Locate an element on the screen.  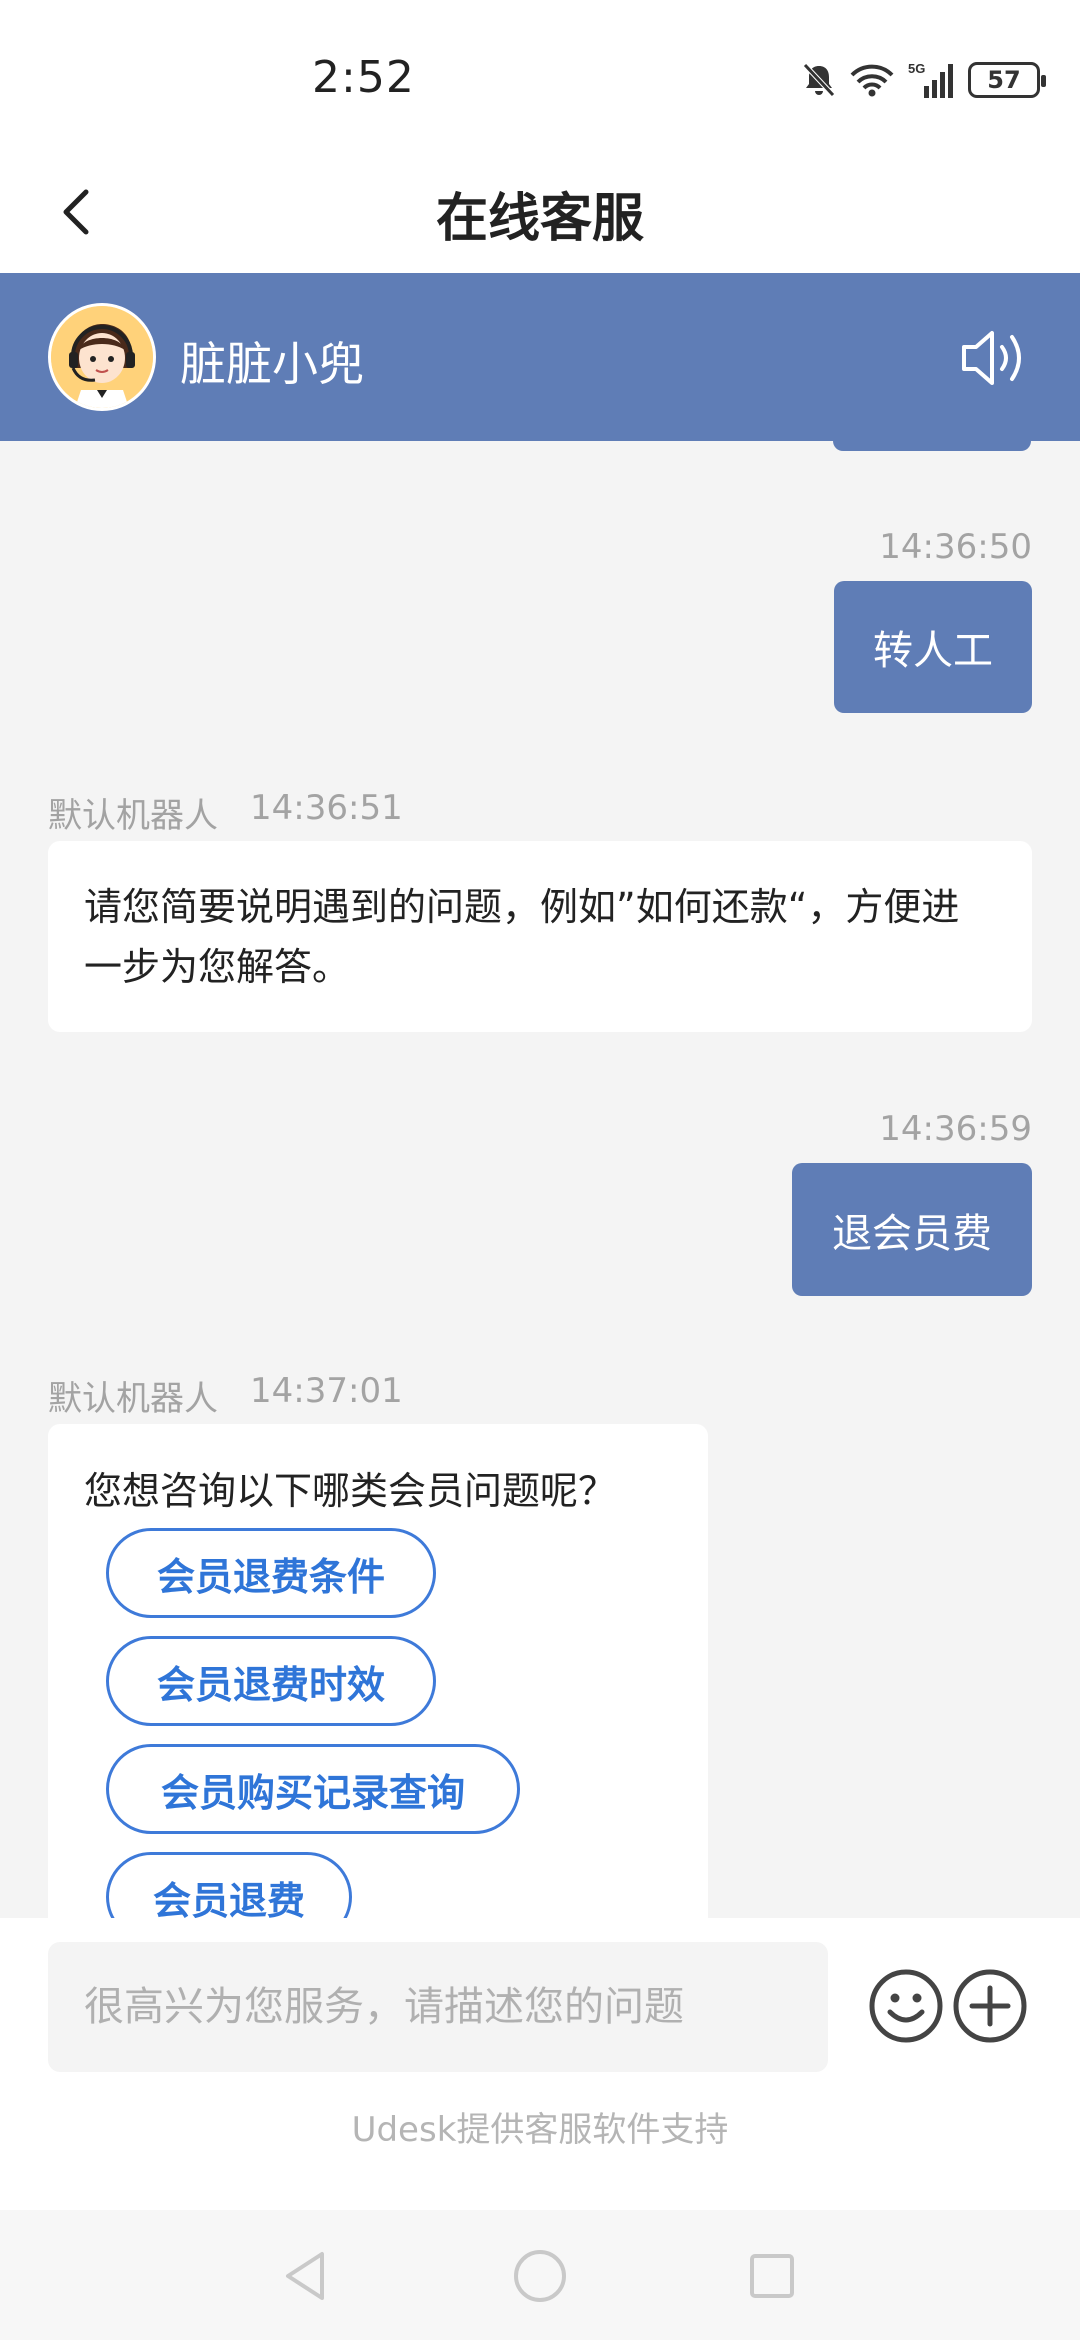
system-back-button is located at coordinates (308, 2276).